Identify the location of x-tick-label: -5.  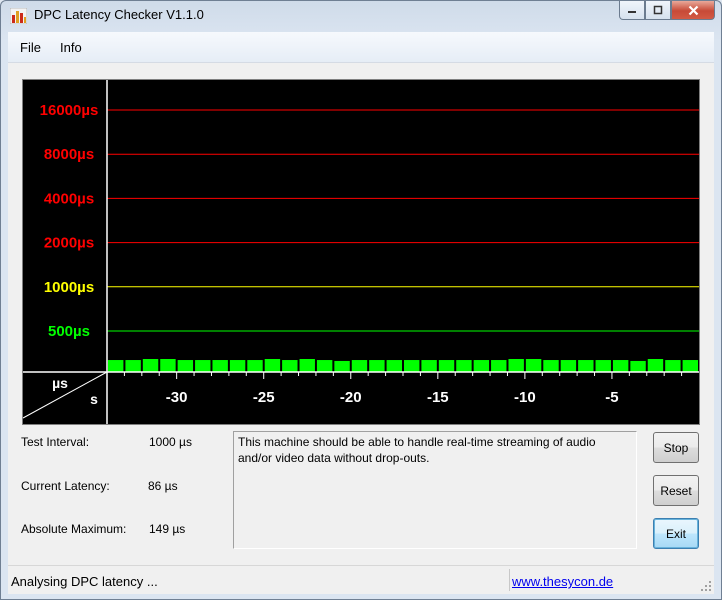
(611, 397).